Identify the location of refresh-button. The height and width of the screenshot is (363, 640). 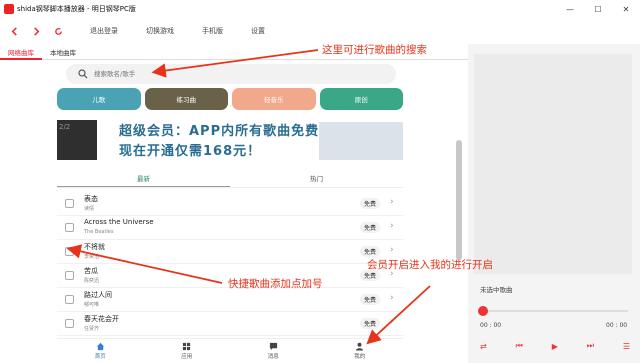
(58, 31).